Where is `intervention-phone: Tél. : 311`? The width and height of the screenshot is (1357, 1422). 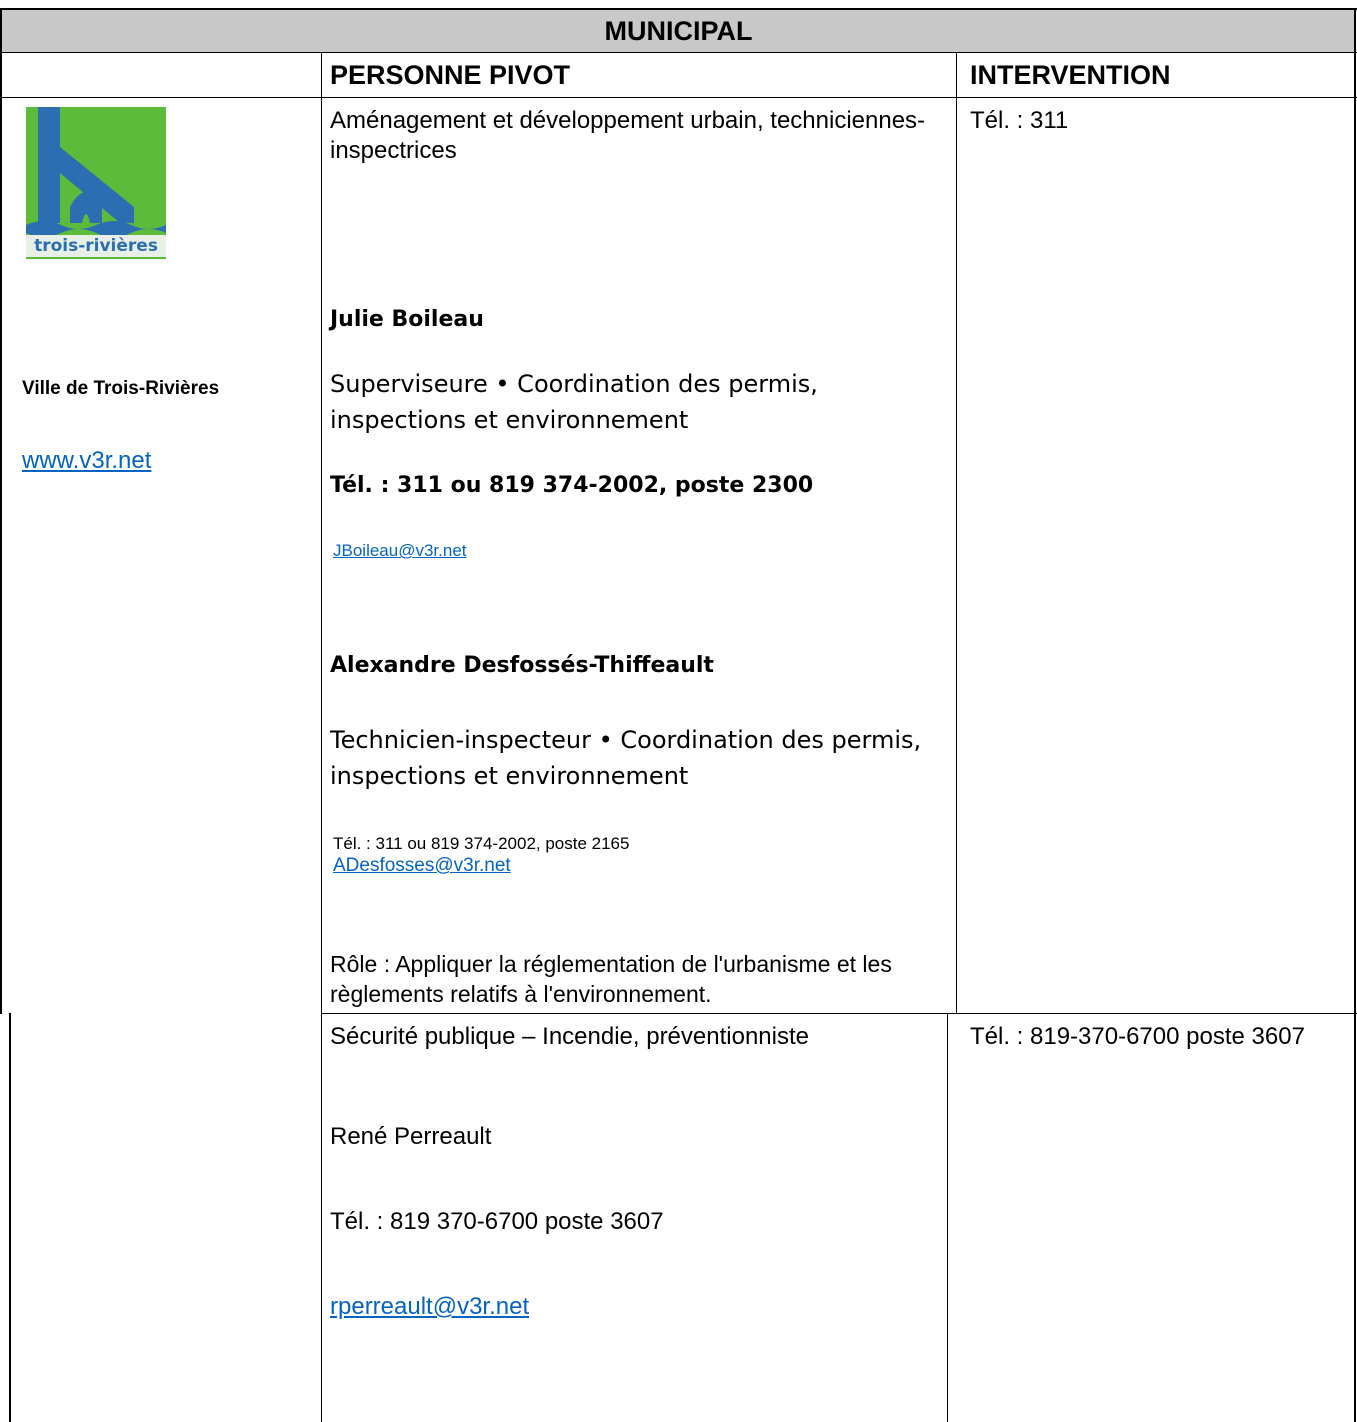 intervention-phone: Tél. : 311 is located at coordinates (1019, 120).